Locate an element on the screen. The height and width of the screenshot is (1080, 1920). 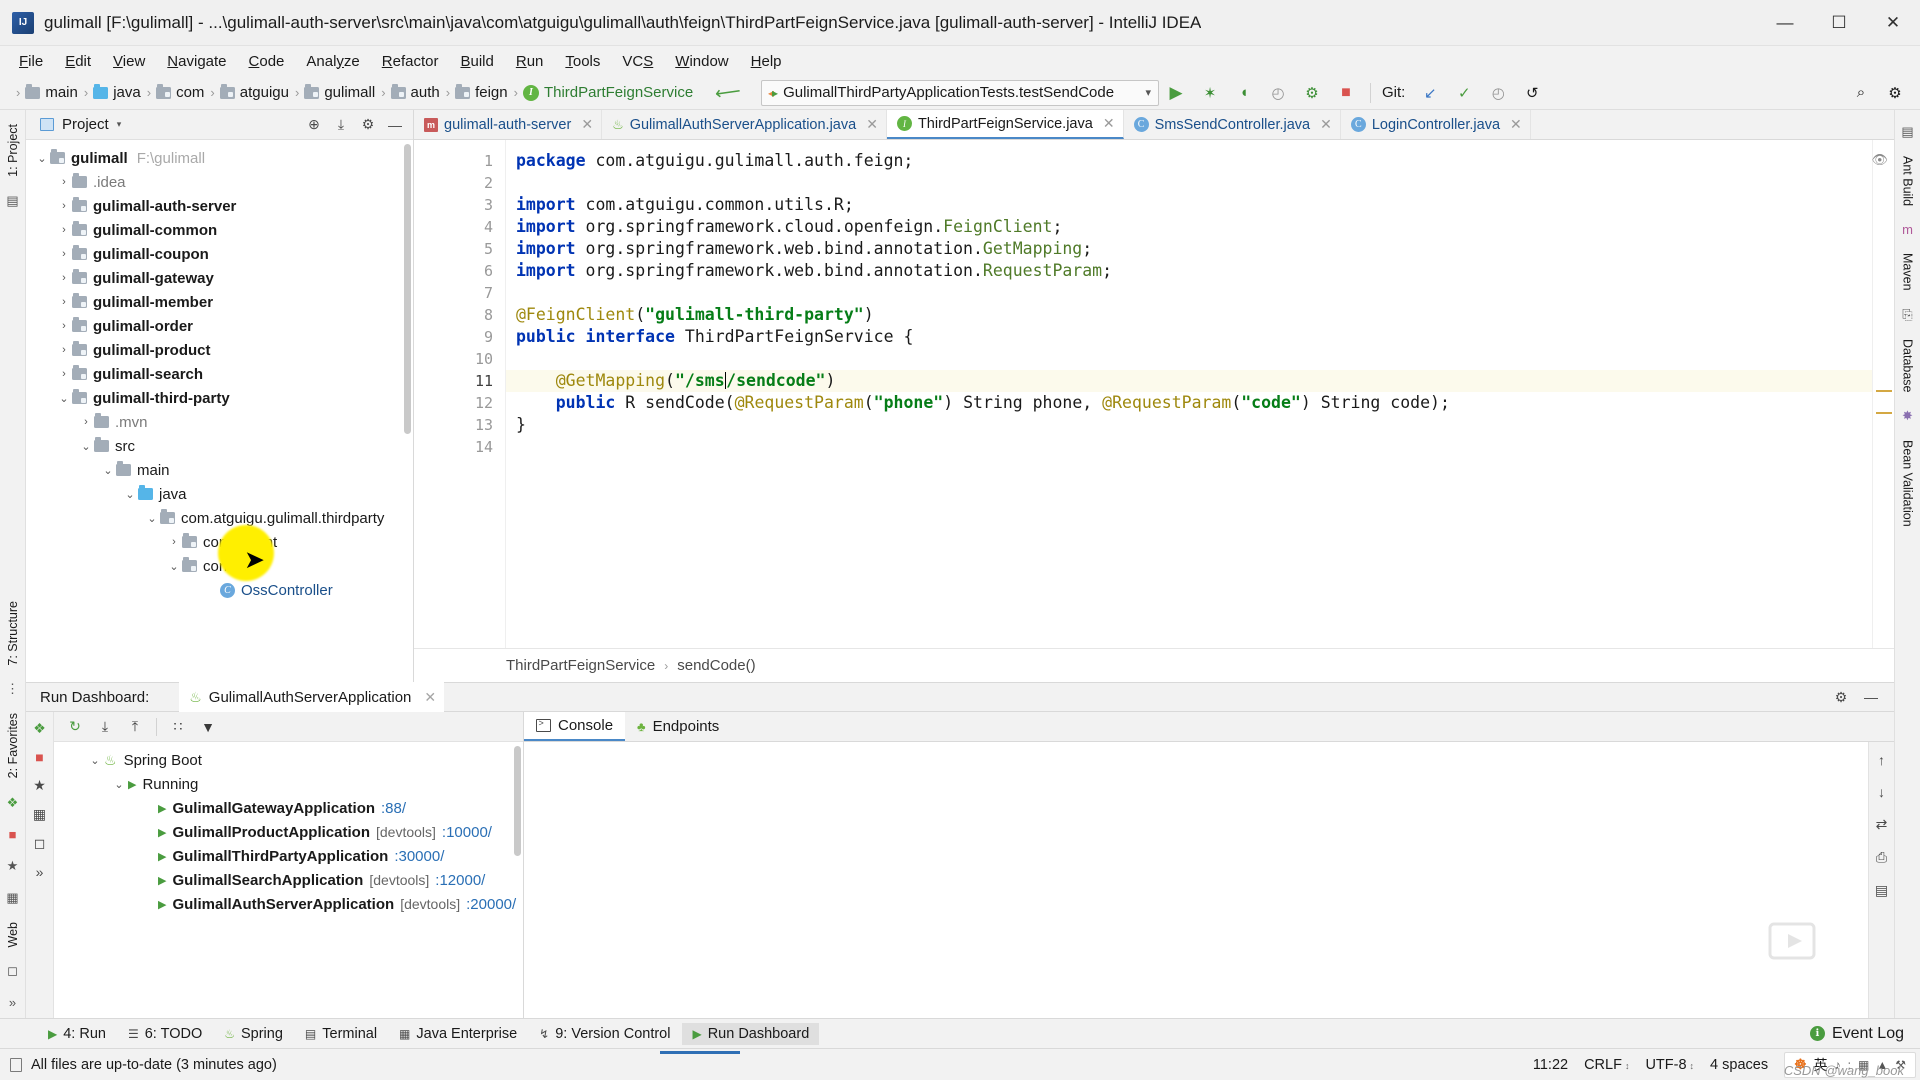
tree-item-main: ⌄ main is located at coordinates (219, 470).